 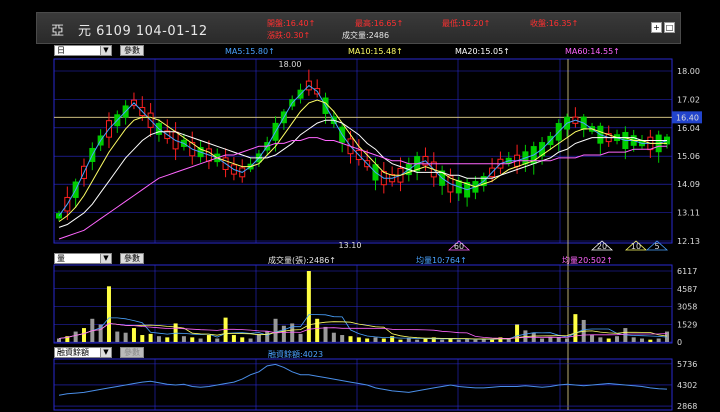 I want to click on volume-y-tick-label: 0, so click(x=679, y=342).